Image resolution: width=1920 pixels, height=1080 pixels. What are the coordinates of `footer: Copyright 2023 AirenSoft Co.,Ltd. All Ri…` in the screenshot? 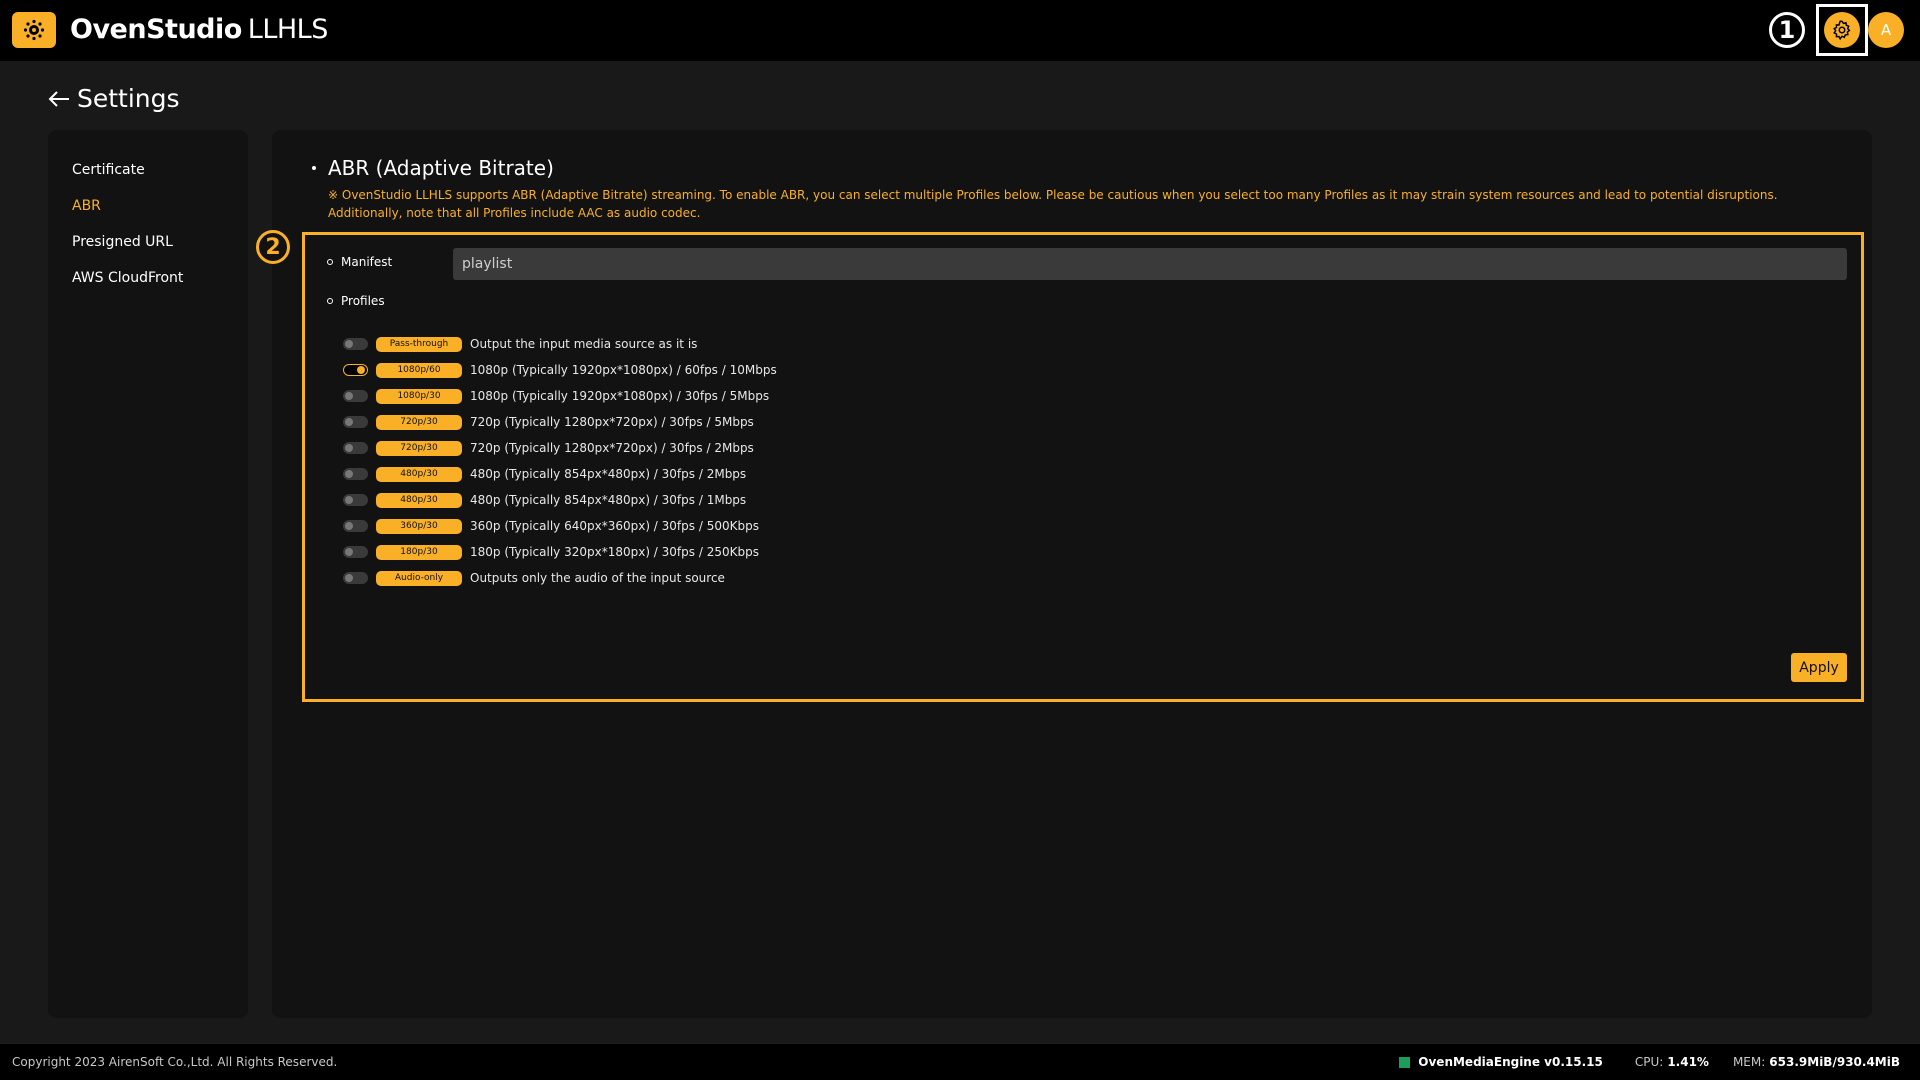 It's located at (960, 1062).